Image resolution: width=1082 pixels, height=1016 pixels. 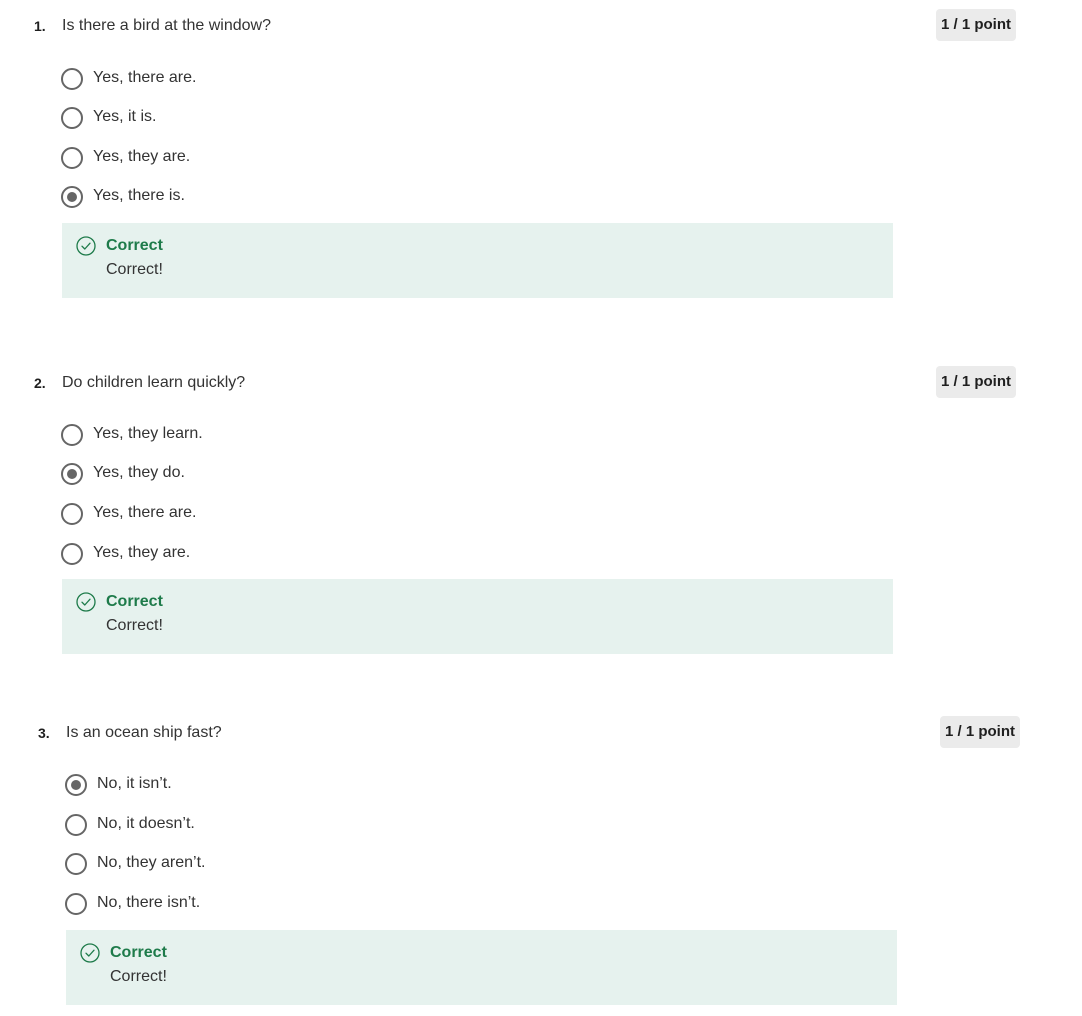 What do you see at coordinates (139, 472) in the screenshot?
I see `answer-option-label: Yes, they do.` at bounding box center [139, 472].